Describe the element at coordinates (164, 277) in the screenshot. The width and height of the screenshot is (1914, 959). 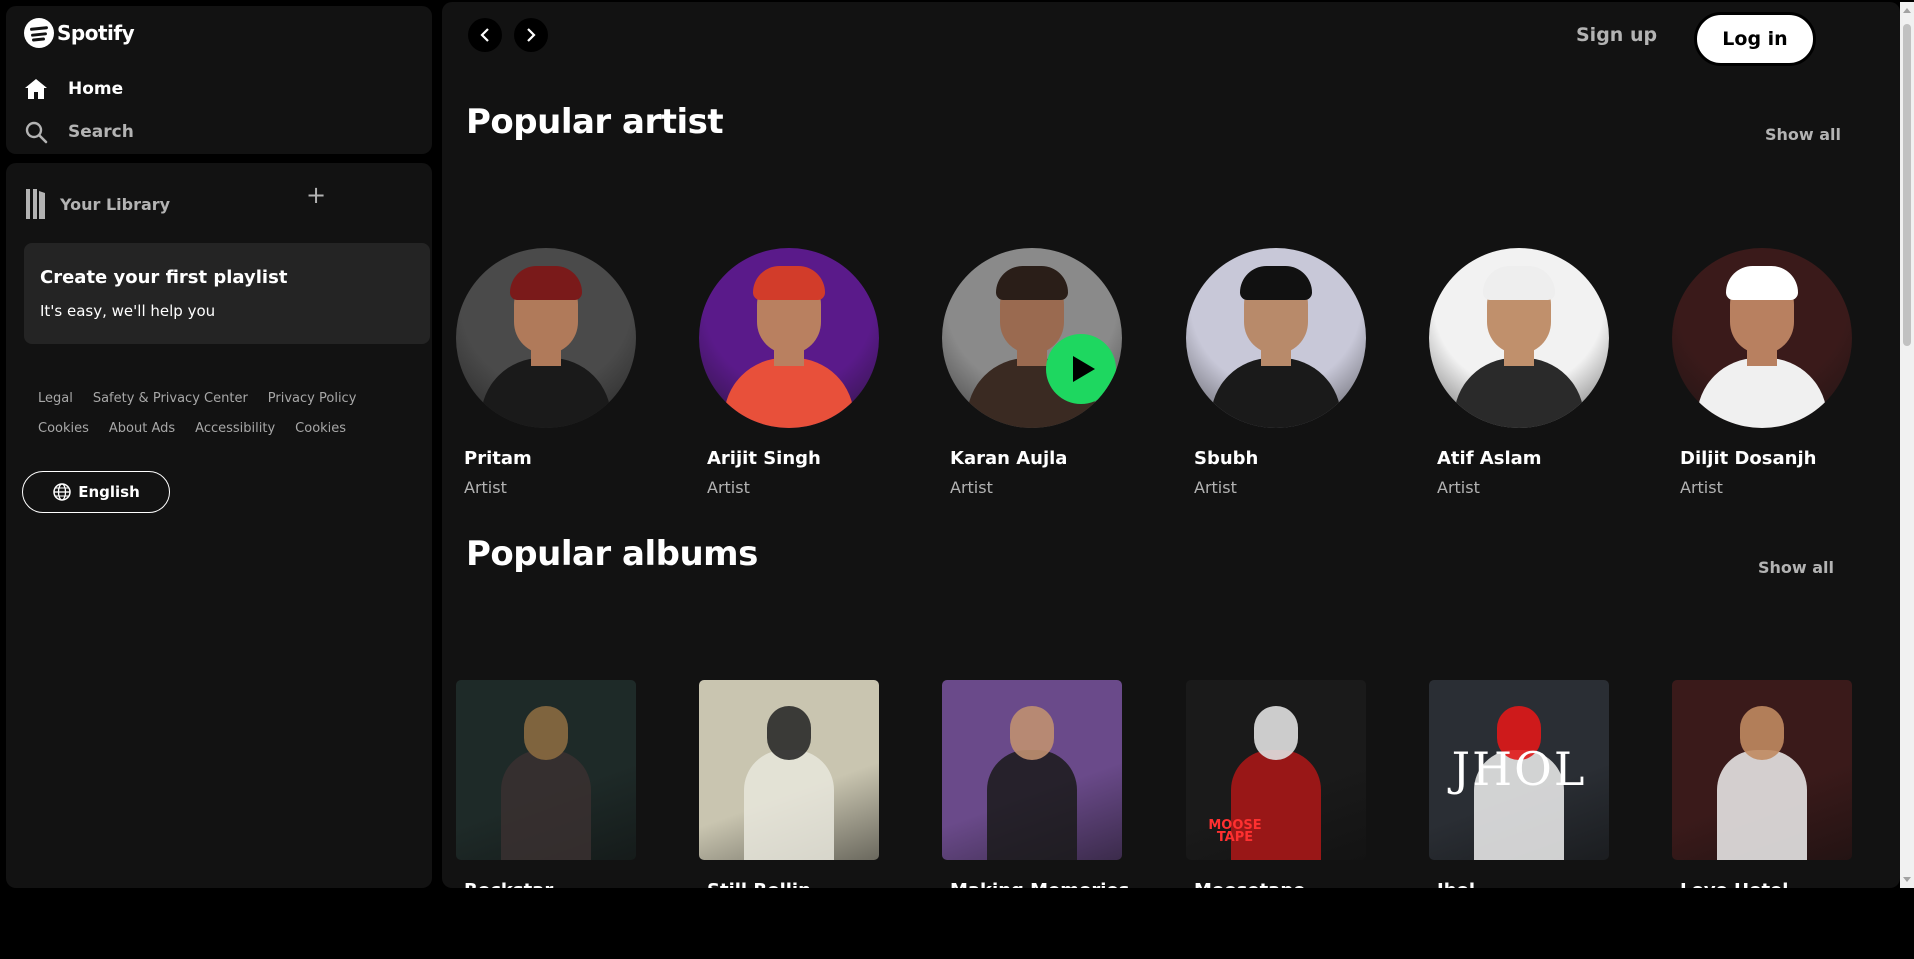
I see `create-playlist-title: Create your first playlist` at that location.